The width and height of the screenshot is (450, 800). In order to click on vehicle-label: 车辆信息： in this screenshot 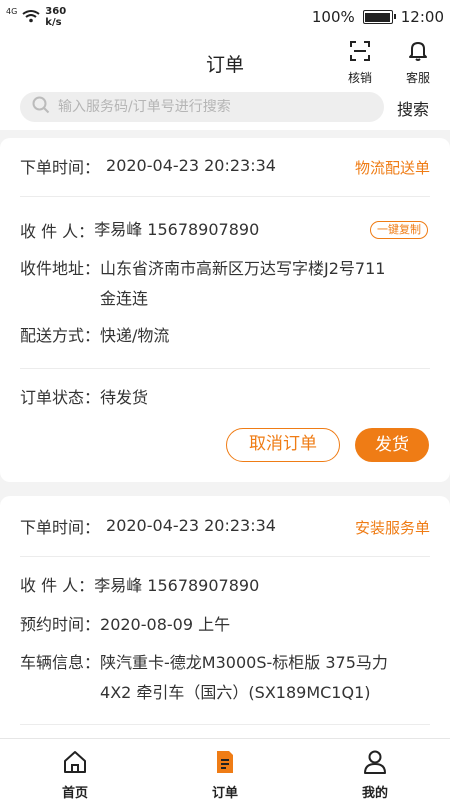, I will do `click(60, 662)`.